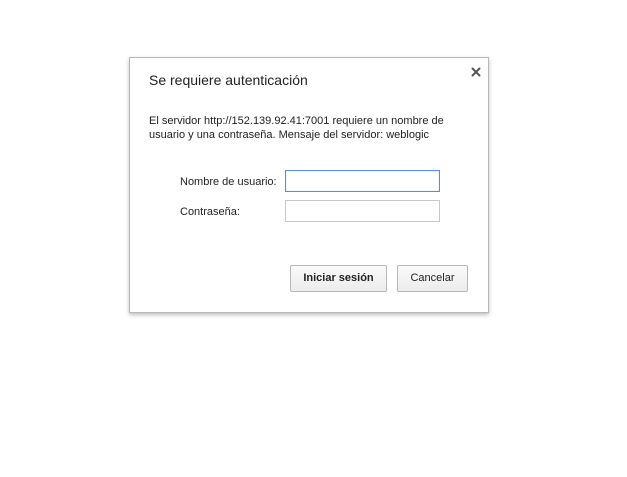  Describe the element at coordinates (228, 182) in the screenshot. I see `username-label: Nombre de usuario:` at that location.